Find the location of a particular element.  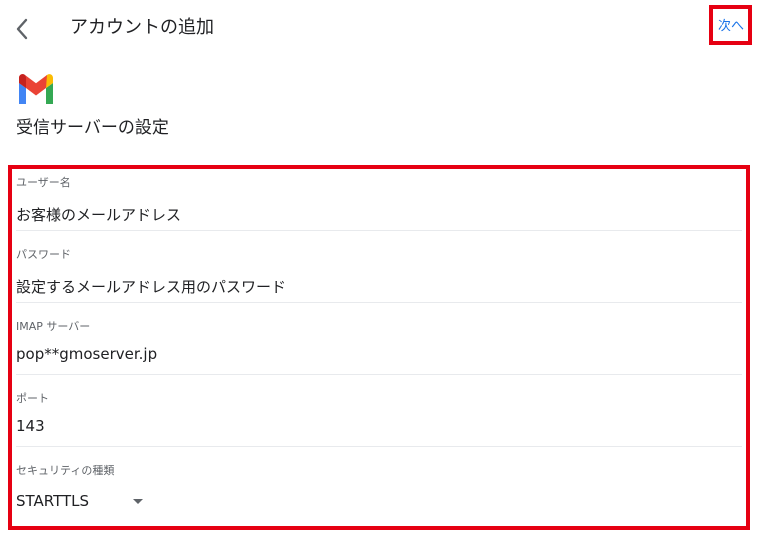

port-input: 143 is located at coordinates (379, 426).